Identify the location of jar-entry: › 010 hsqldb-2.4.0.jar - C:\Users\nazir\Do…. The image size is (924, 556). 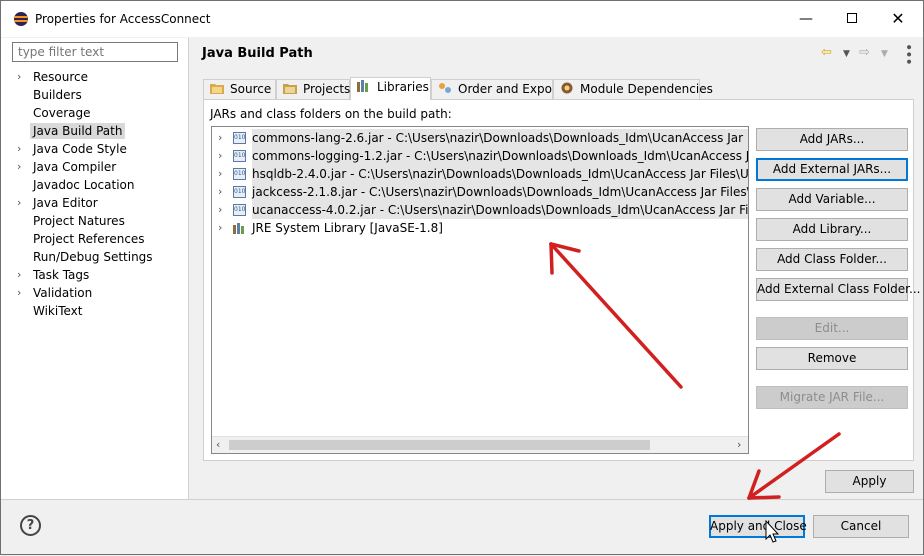
(480, 174).